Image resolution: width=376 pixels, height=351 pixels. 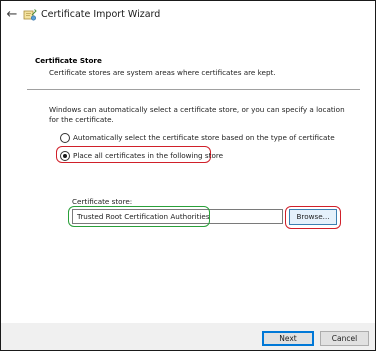 What do you see at coordinates (344, 338) in the screenshot?
I see `cancel-button: Cancel` at bounding box center [344, 338].